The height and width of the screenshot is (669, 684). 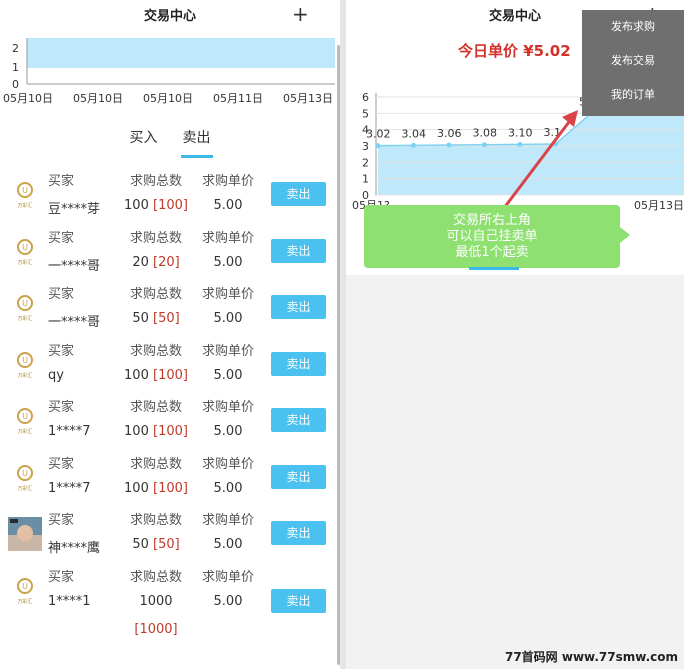 What do you see at coordinates (166, 318) in the screenshot?
I see `order-total-bracket: [50]` at bounding box center [166, 318].